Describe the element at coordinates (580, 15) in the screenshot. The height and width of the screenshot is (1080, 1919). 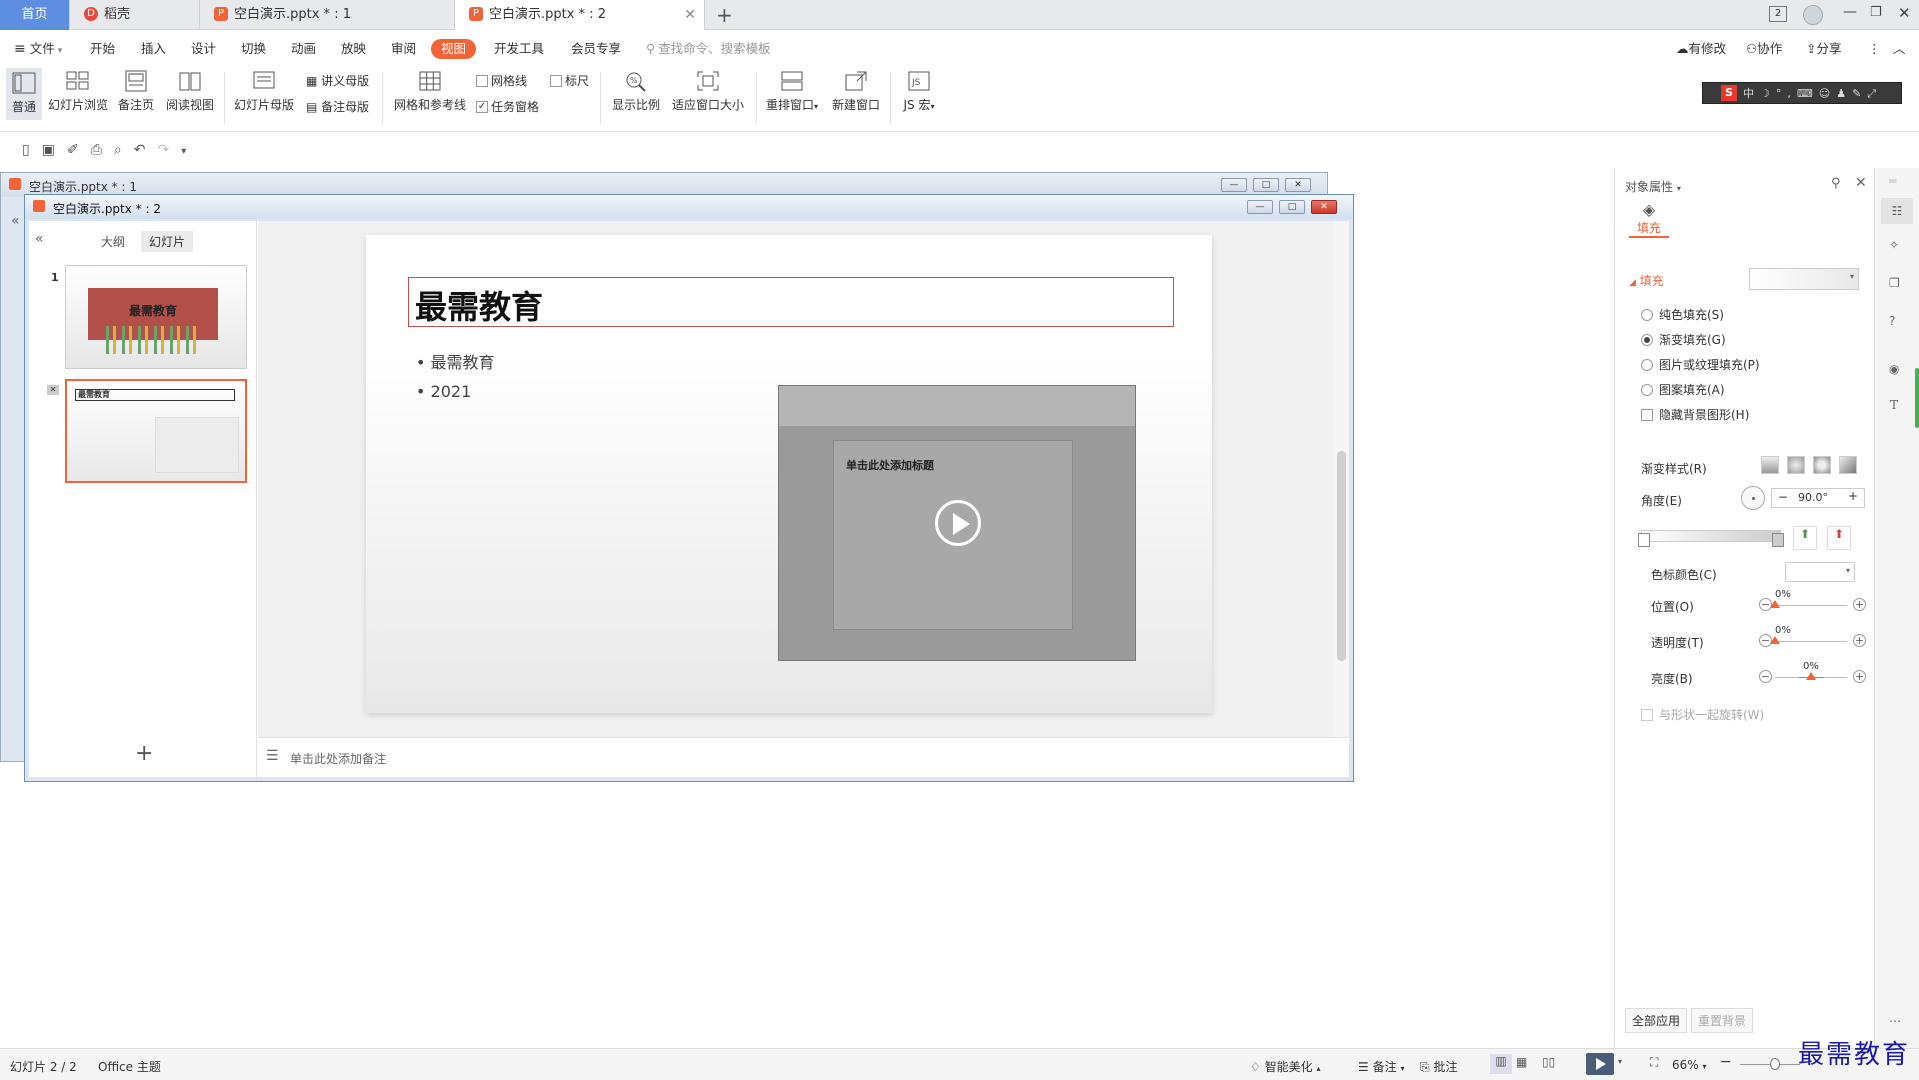
I see `tab-doc2: P 空白演示.pptx * : 2 ✕` at that location.